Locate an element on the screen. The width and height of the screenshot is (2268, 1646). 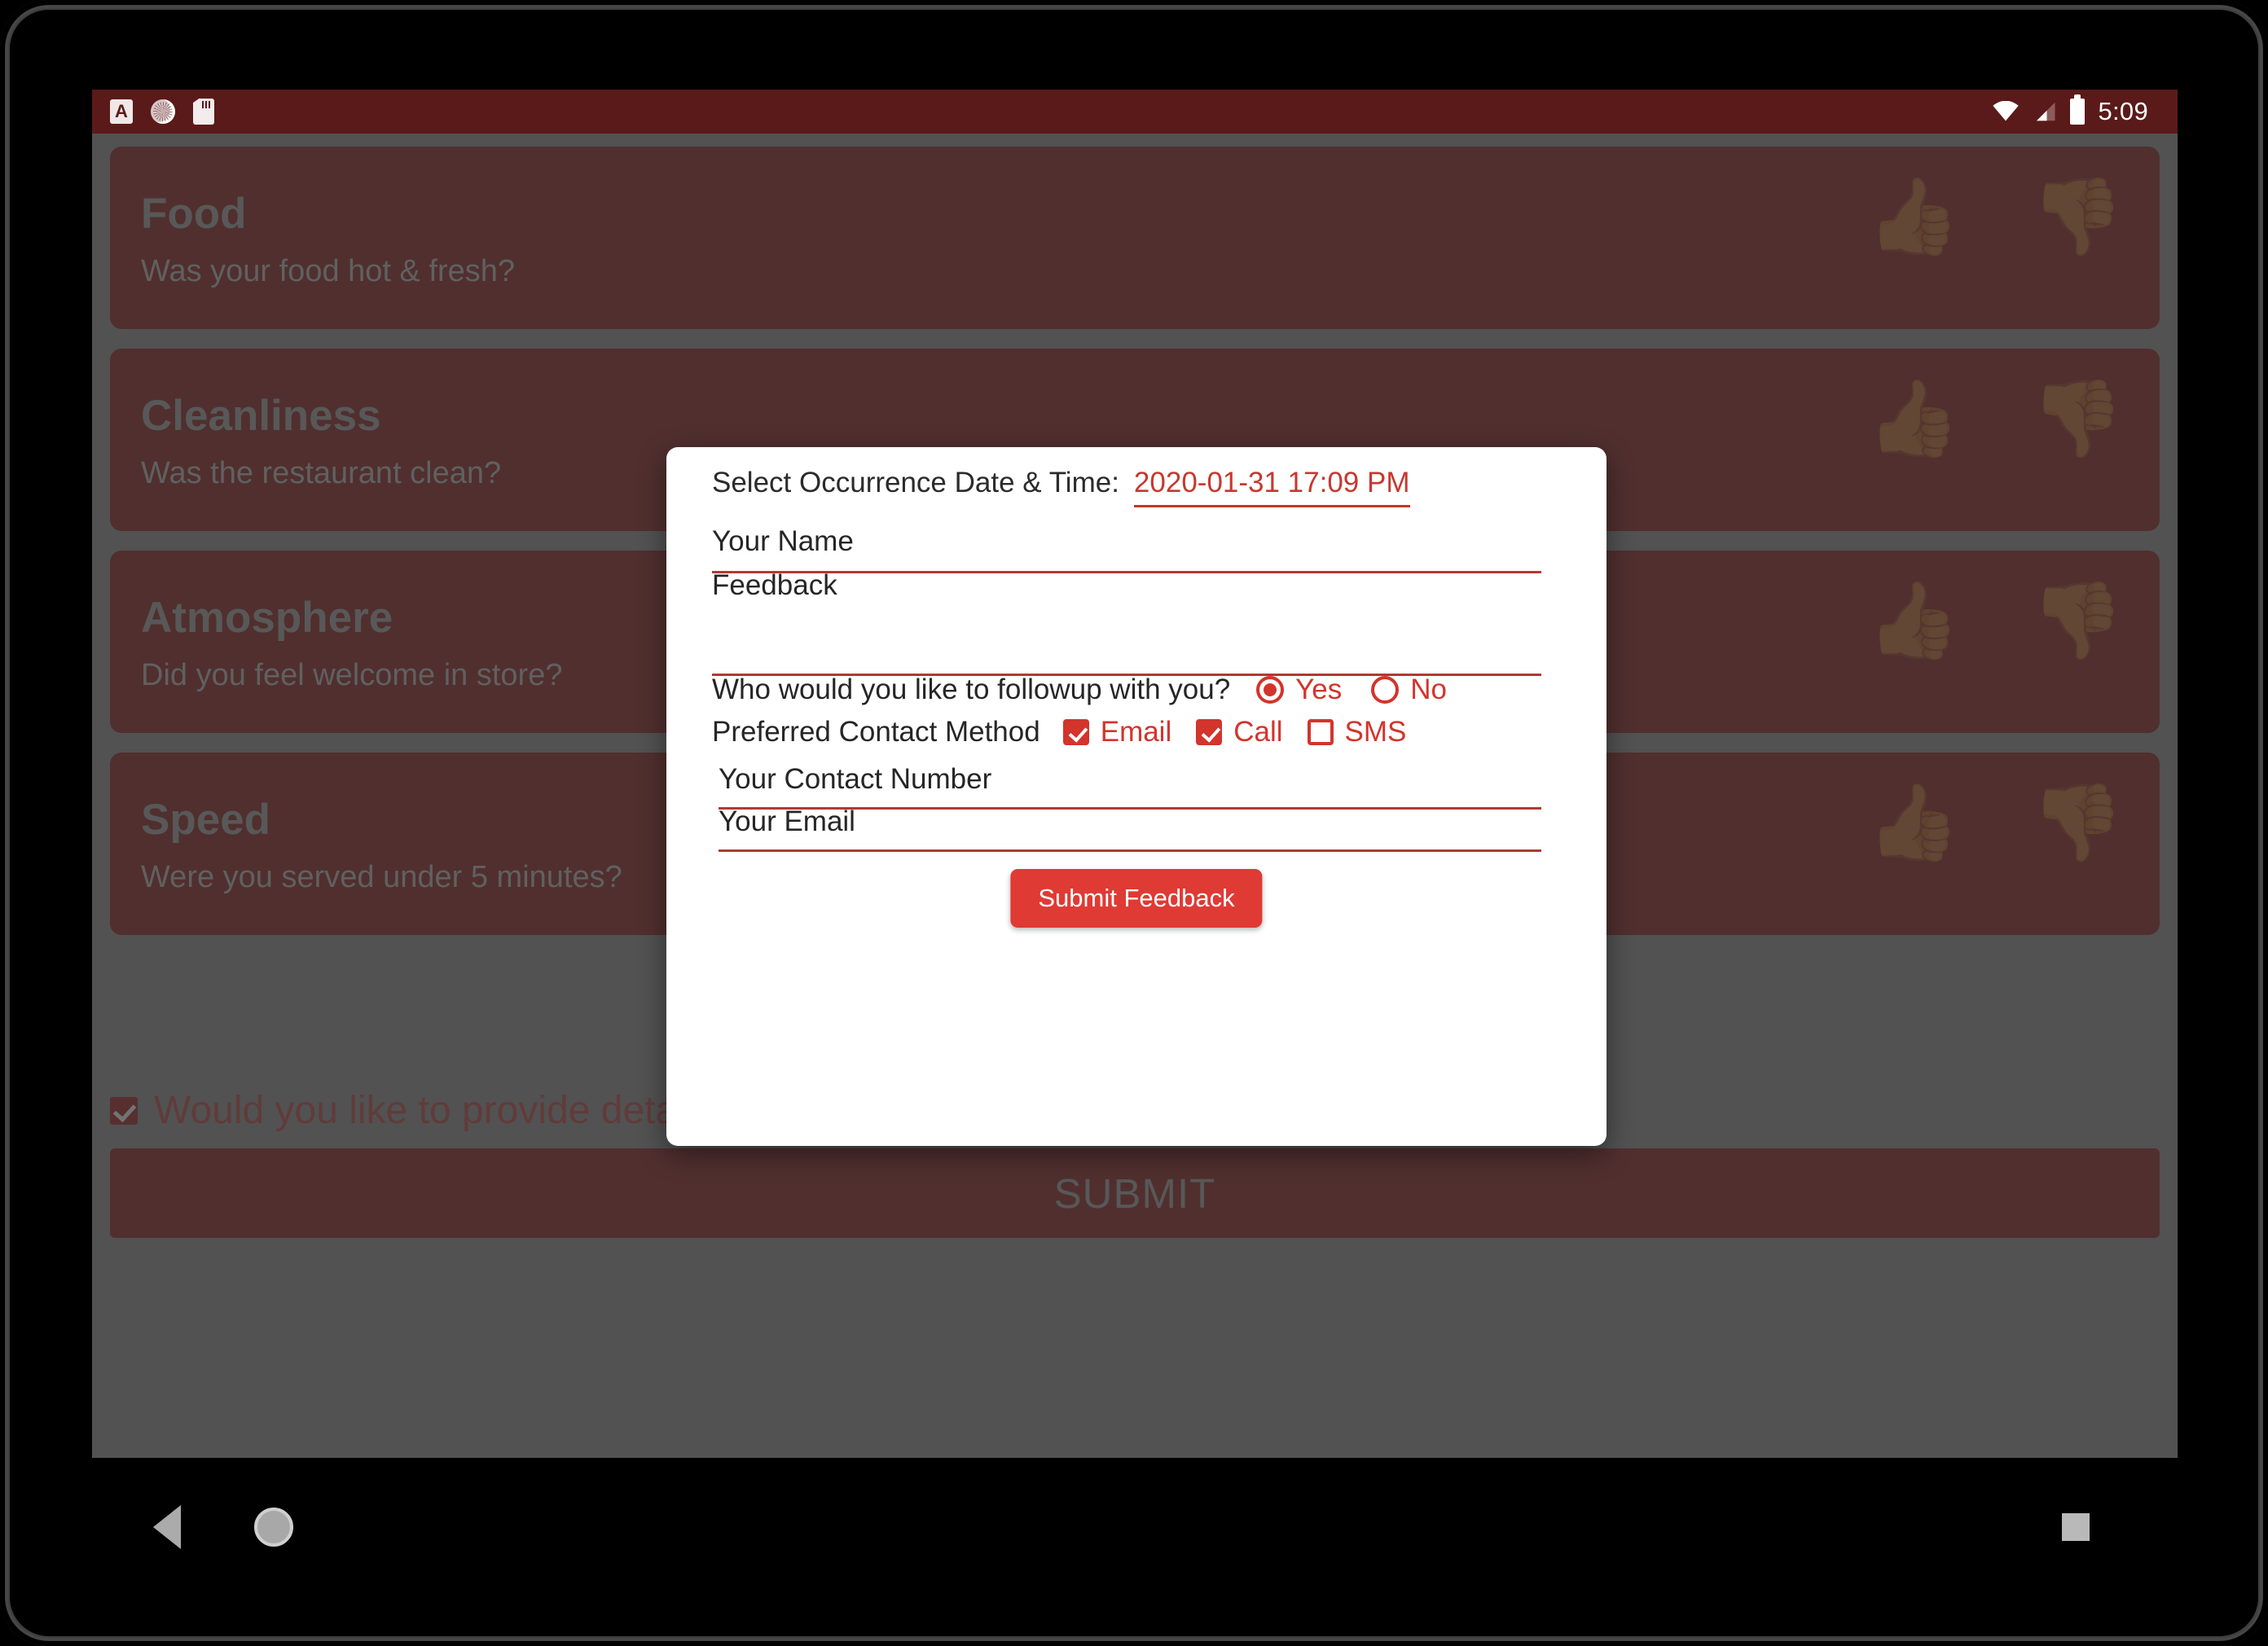
sd-card-icon is located at coordinates (203, 112).